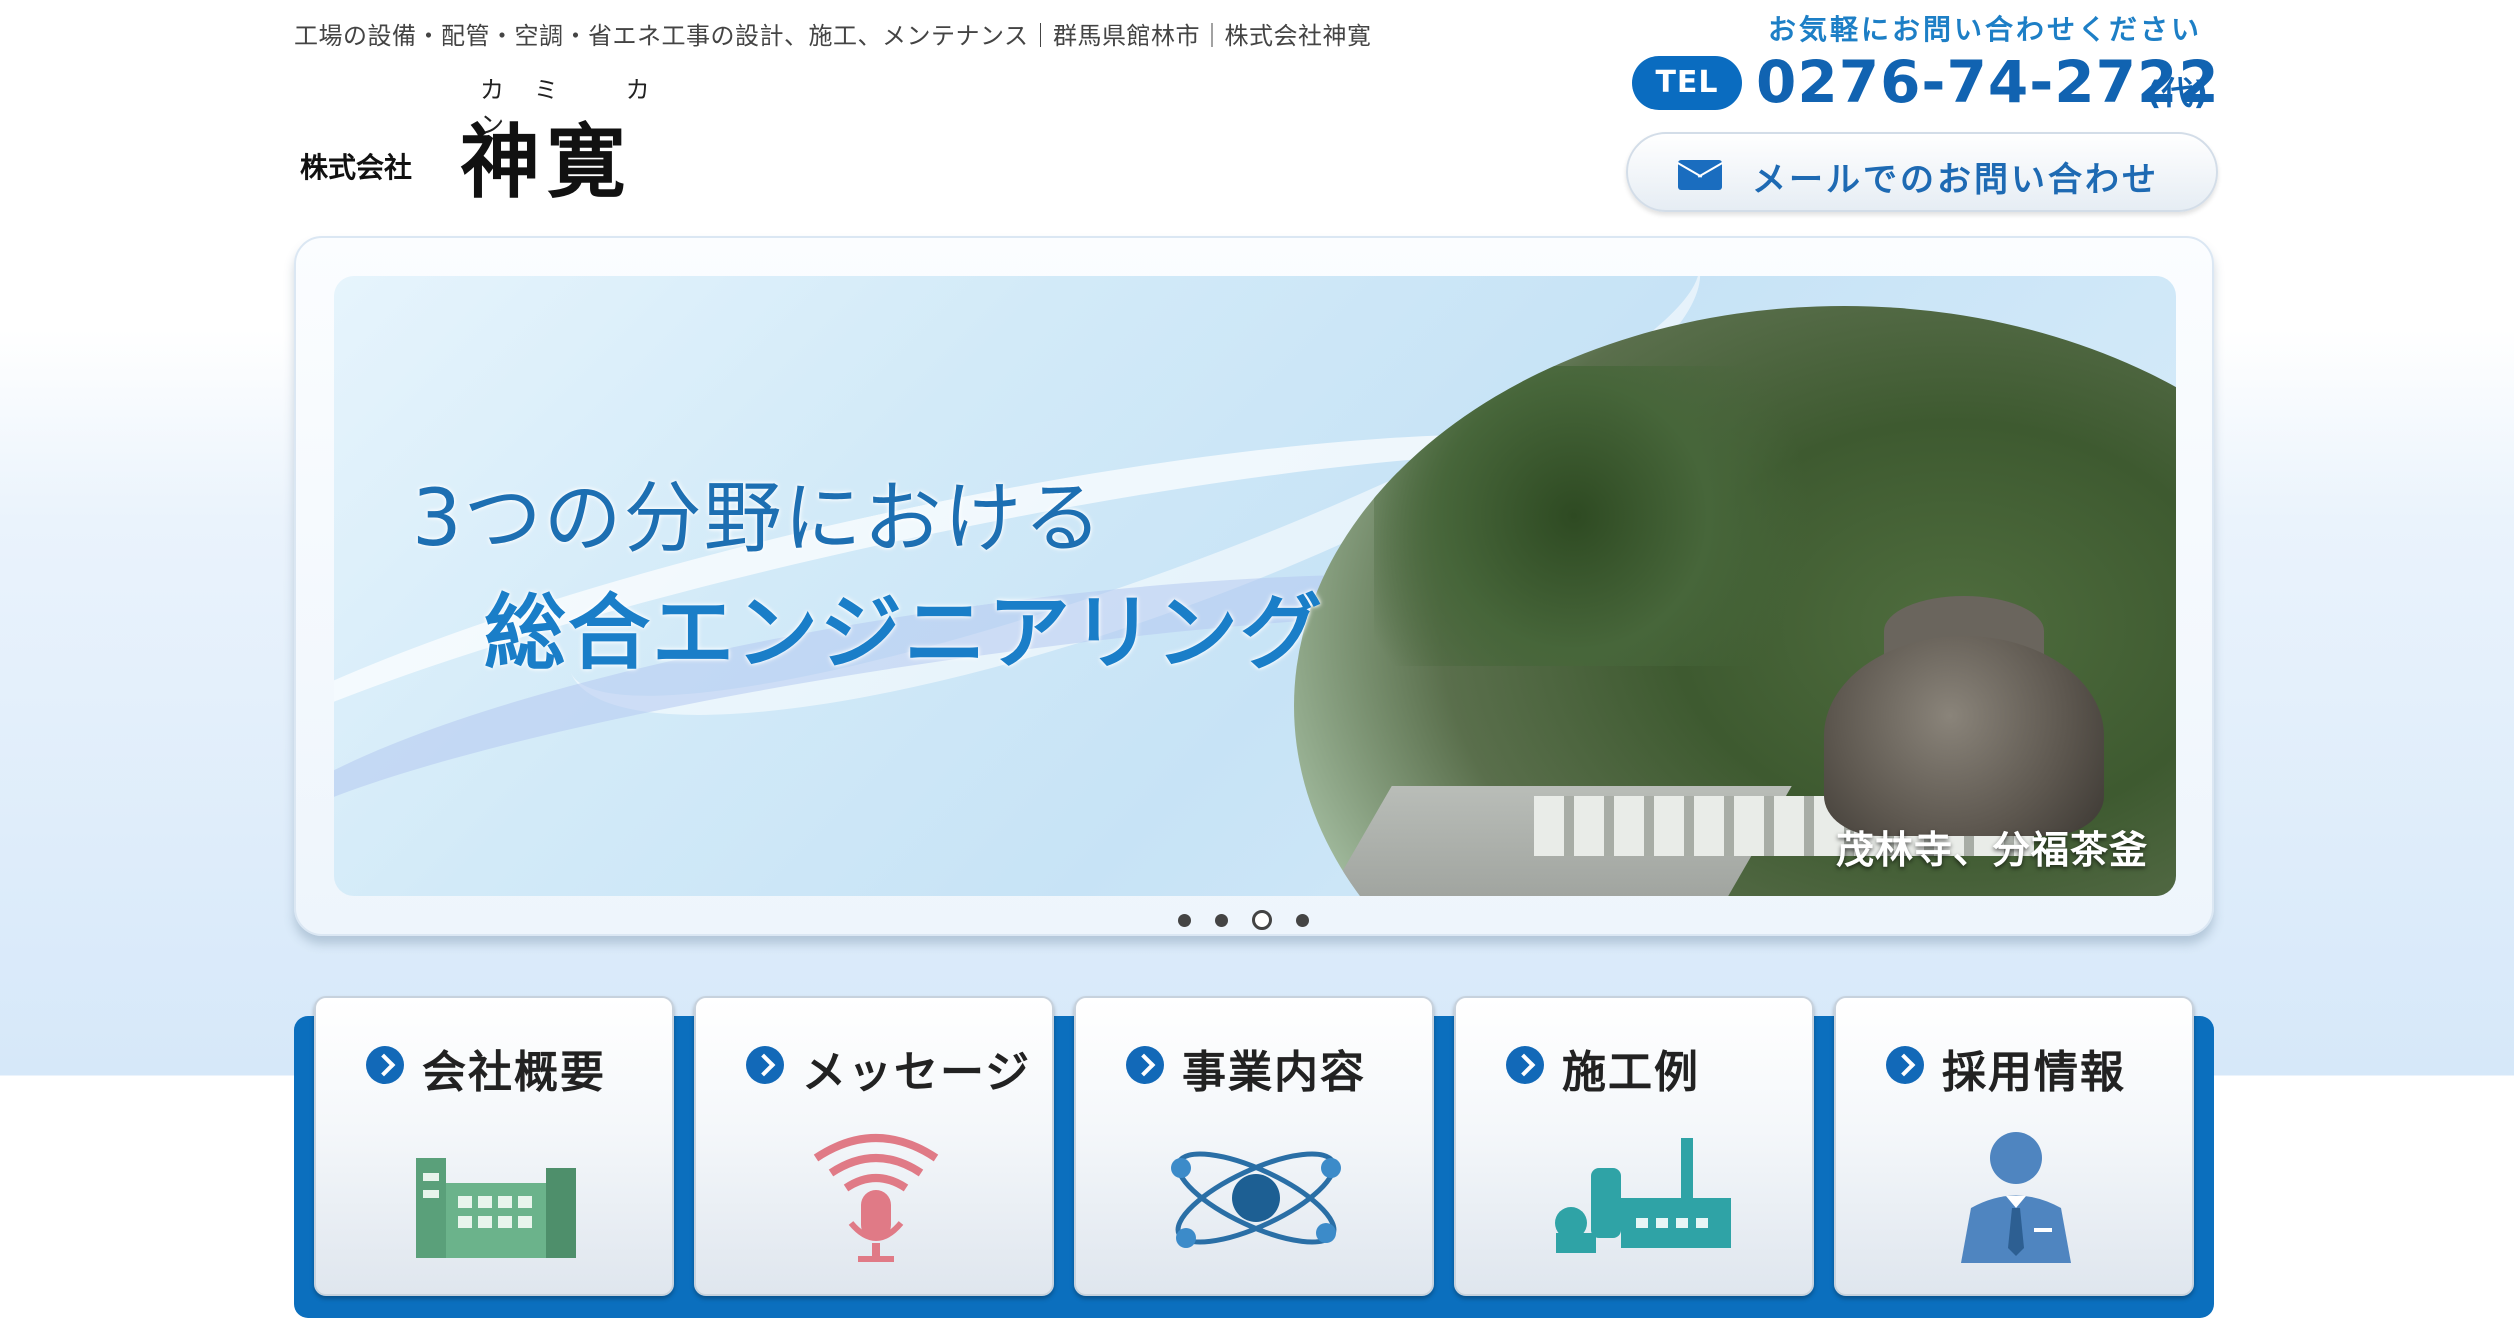  I want to click on business-person-icon, so click(2016, 1197).